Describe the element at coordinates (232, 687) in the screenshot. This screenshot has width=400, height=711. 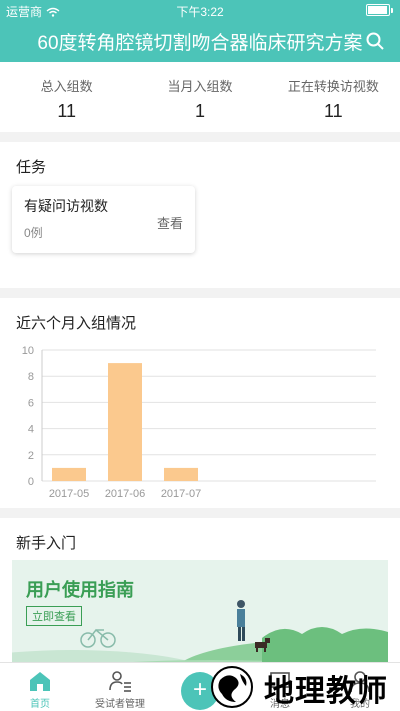
I see `watermark-logo` at that location.